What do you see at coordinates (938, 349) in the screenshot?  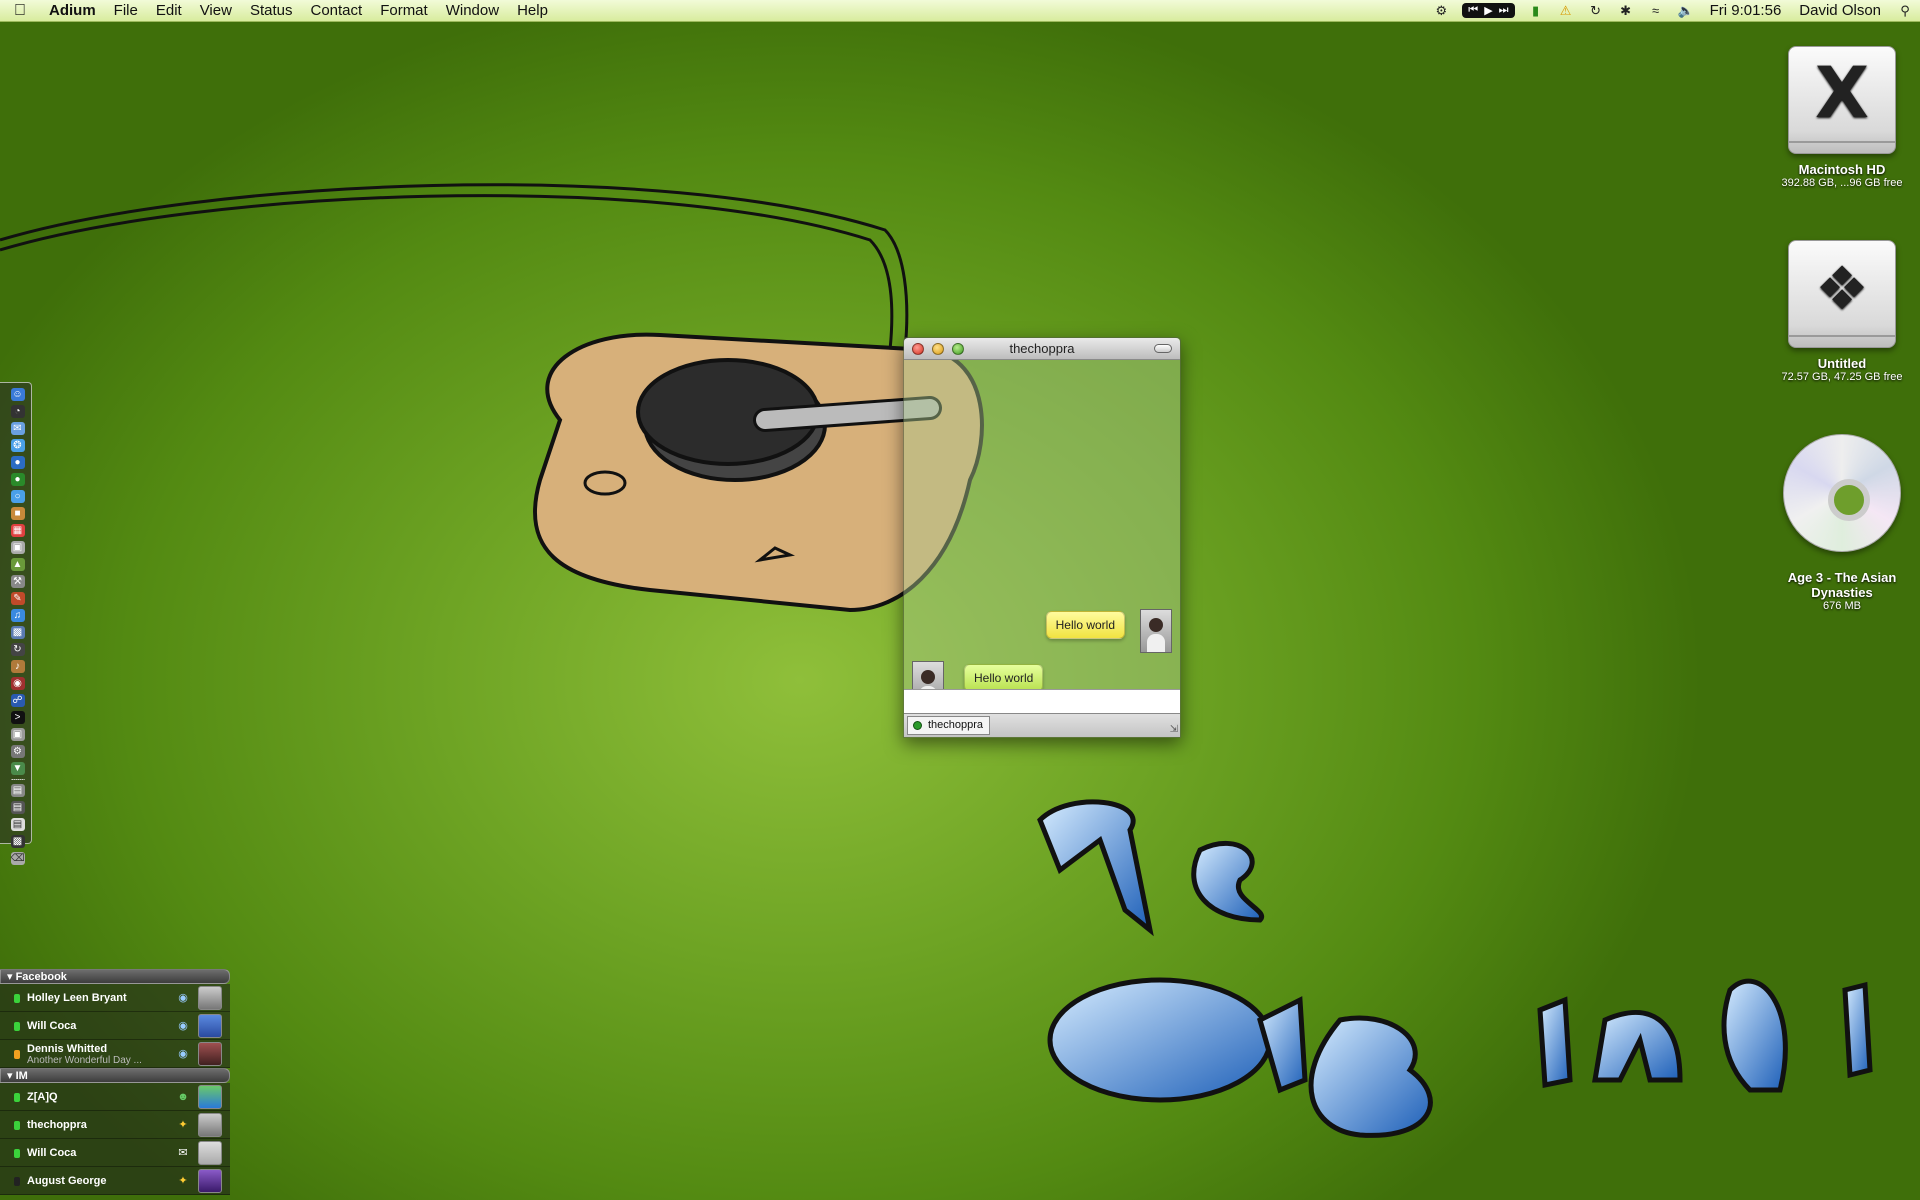 I see `minimize-window-button` at bounding box center [938, 349].